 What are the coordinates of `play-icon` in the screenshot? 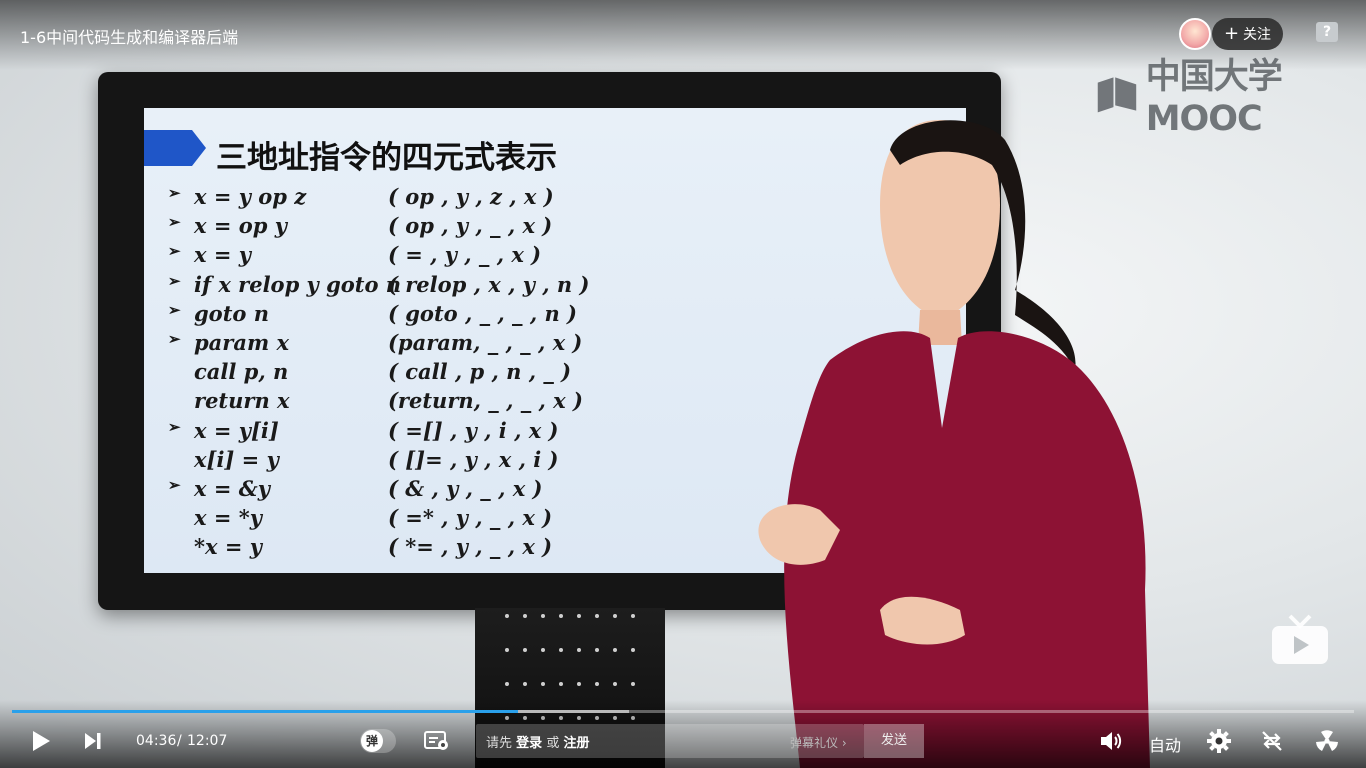 It's located at (41, 741).